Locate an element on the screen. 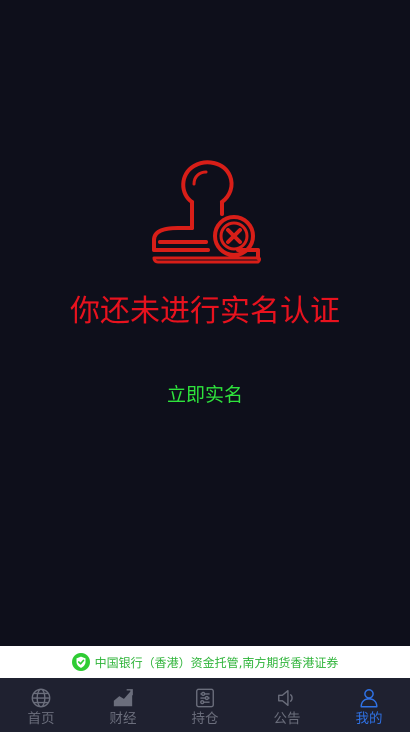  shield-check-icon is located at coordinates (80, 662).